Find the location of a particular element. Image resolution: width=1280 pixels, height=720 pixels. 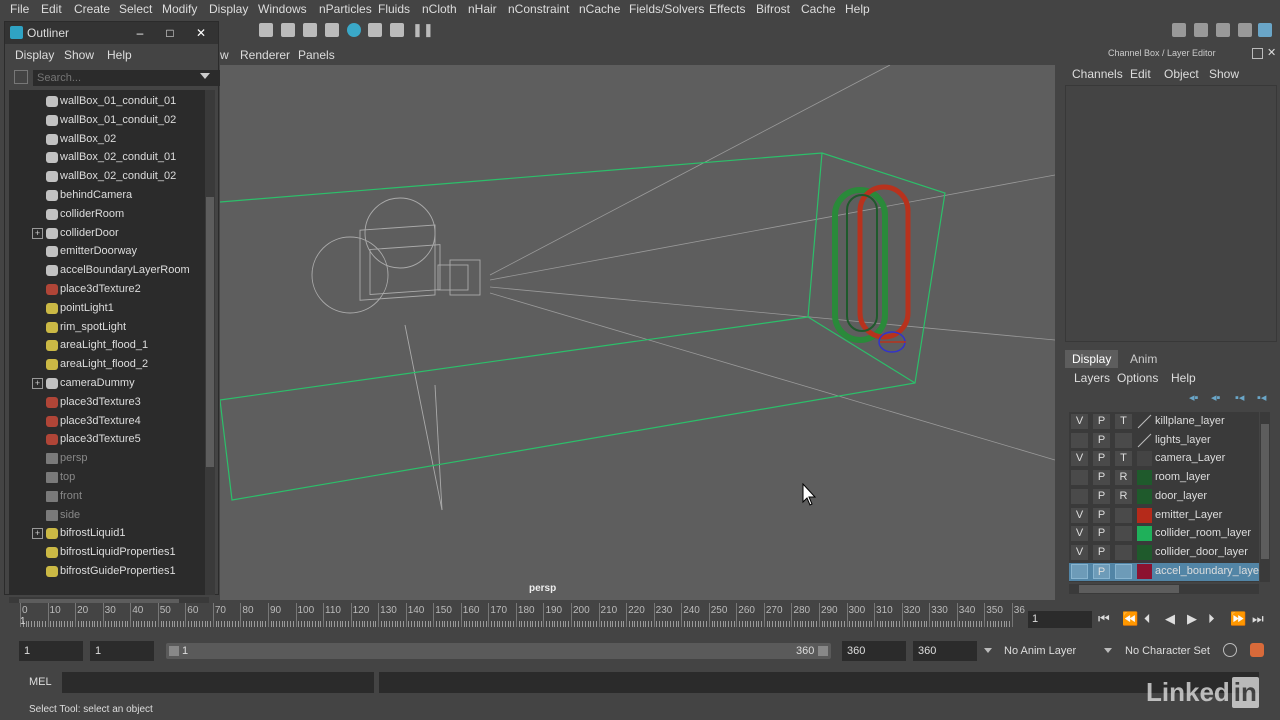

modeling-toolkit-icon is located at coordinates (1179, 30).